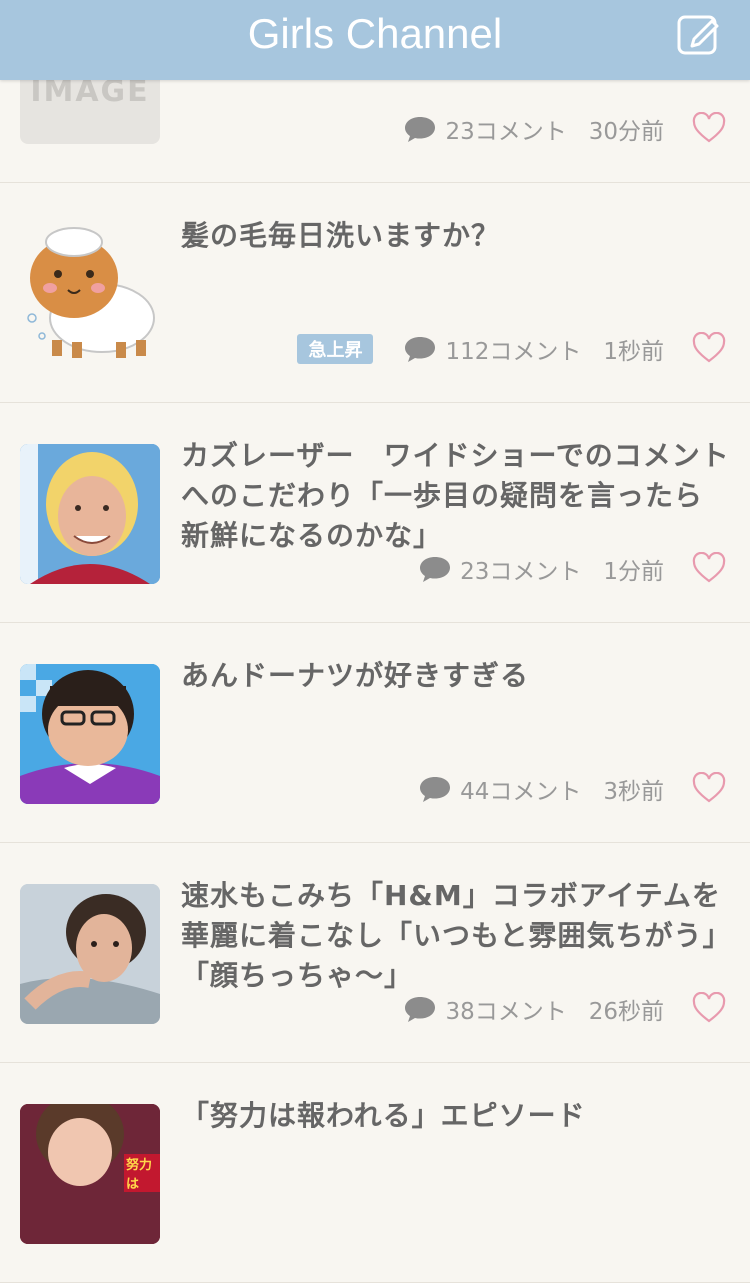 The width and height of the screenshot is (750, 1283). What do you see at coordinates (633, 572) in the screenshot?
I see `post-time: 1分前` at bounding box center [633, 572].